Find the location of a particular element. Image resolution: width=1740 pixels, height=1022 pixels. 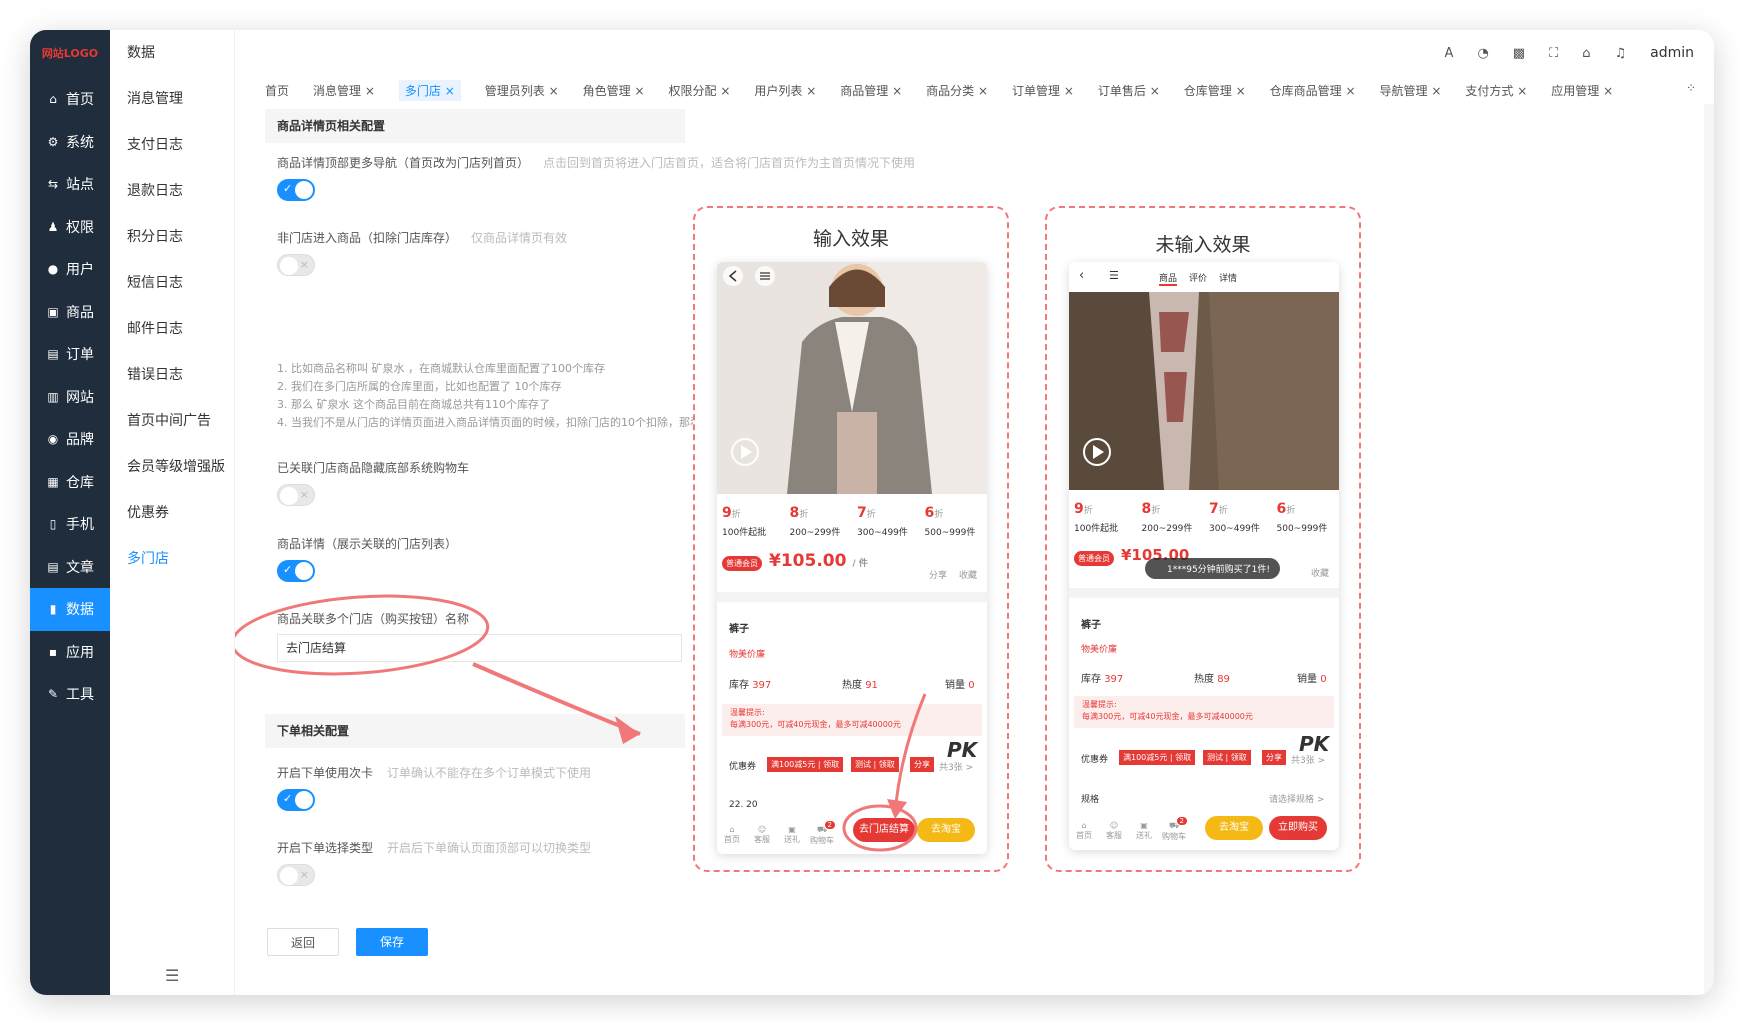

toggle-order-type: × is located at coordinates (296, 875).